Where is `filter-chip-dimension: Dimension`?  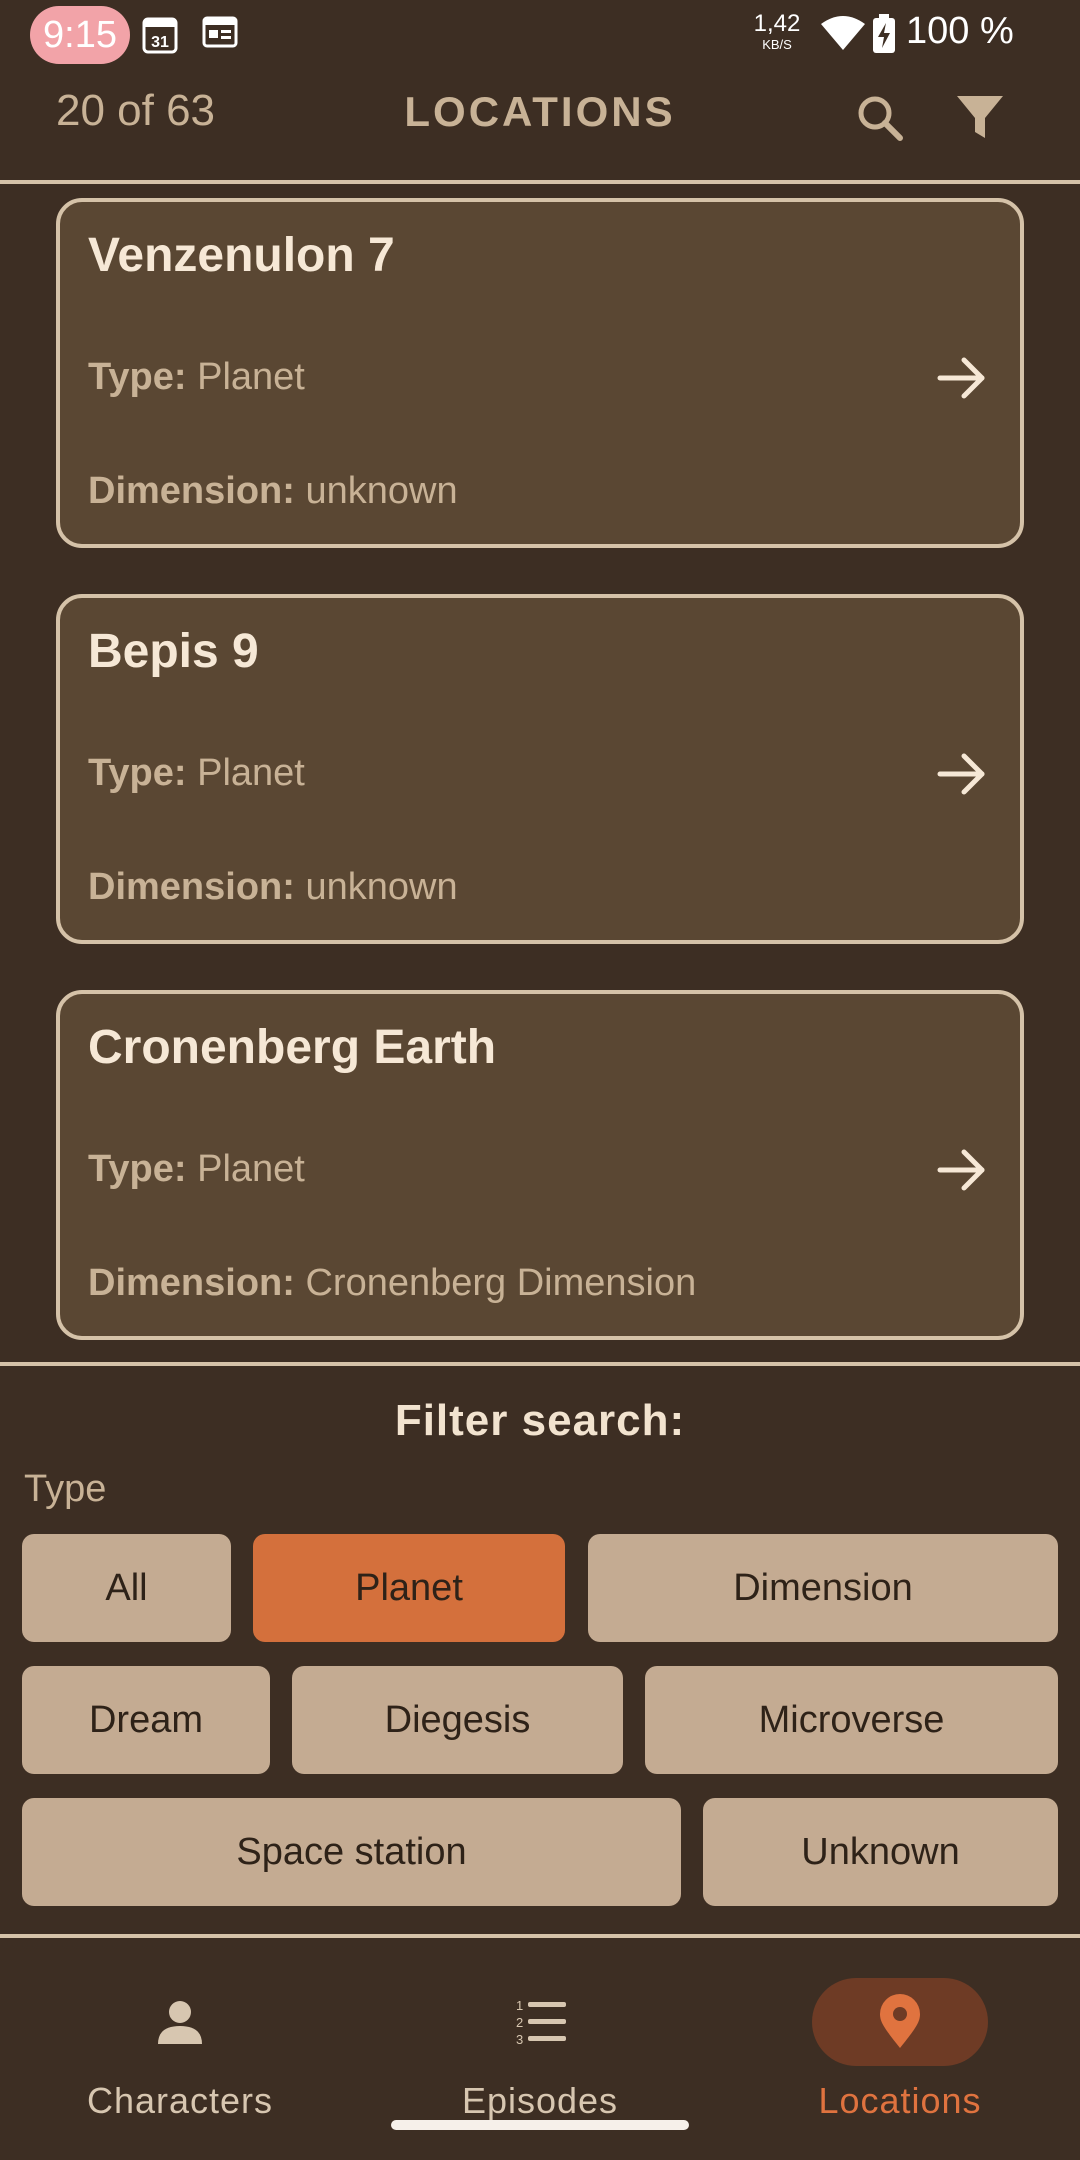
filter-chip-dimension: Dimension is located at coordinates (823, 1588).